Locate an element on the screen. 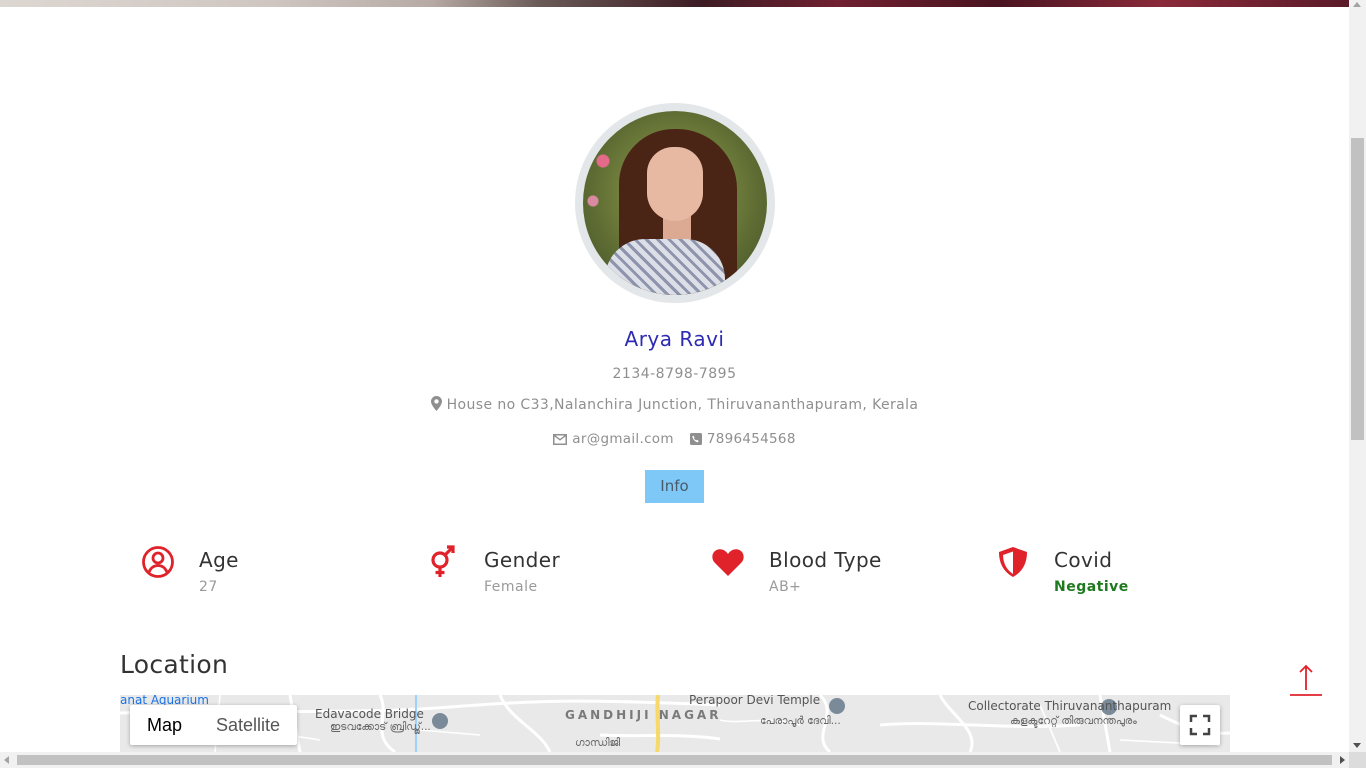 This screenshot has height=768, width=1366. scroll-up-arrow-icon is located at coordinates (1357, 4).